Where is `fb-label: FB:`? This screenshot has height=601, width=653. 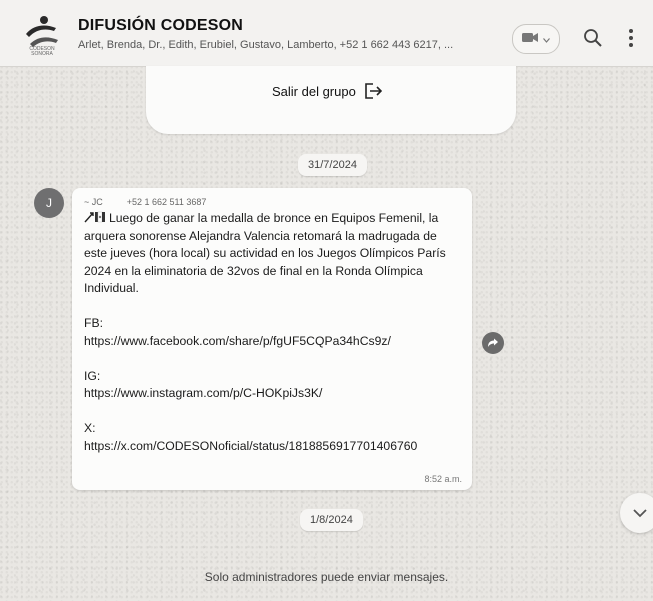 fb-label: FB: is located at coordinates (93, 323).